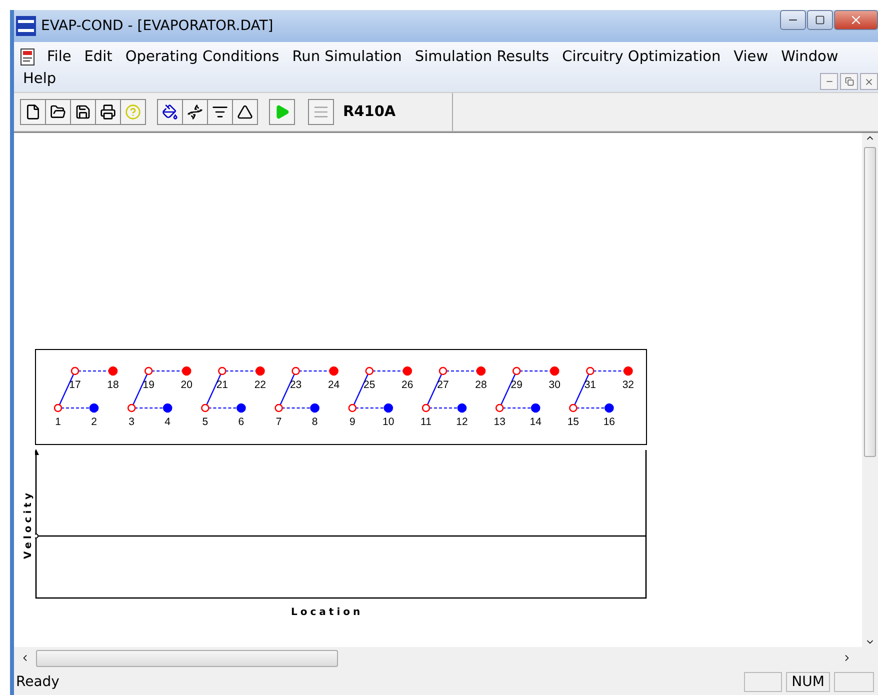 Image resolution: width=878 pixels, height=695 pixels. What do you see at coordinates (222, 385) in the screenshot?
I see `tube-label: 21` at bounding box center [222, 385].